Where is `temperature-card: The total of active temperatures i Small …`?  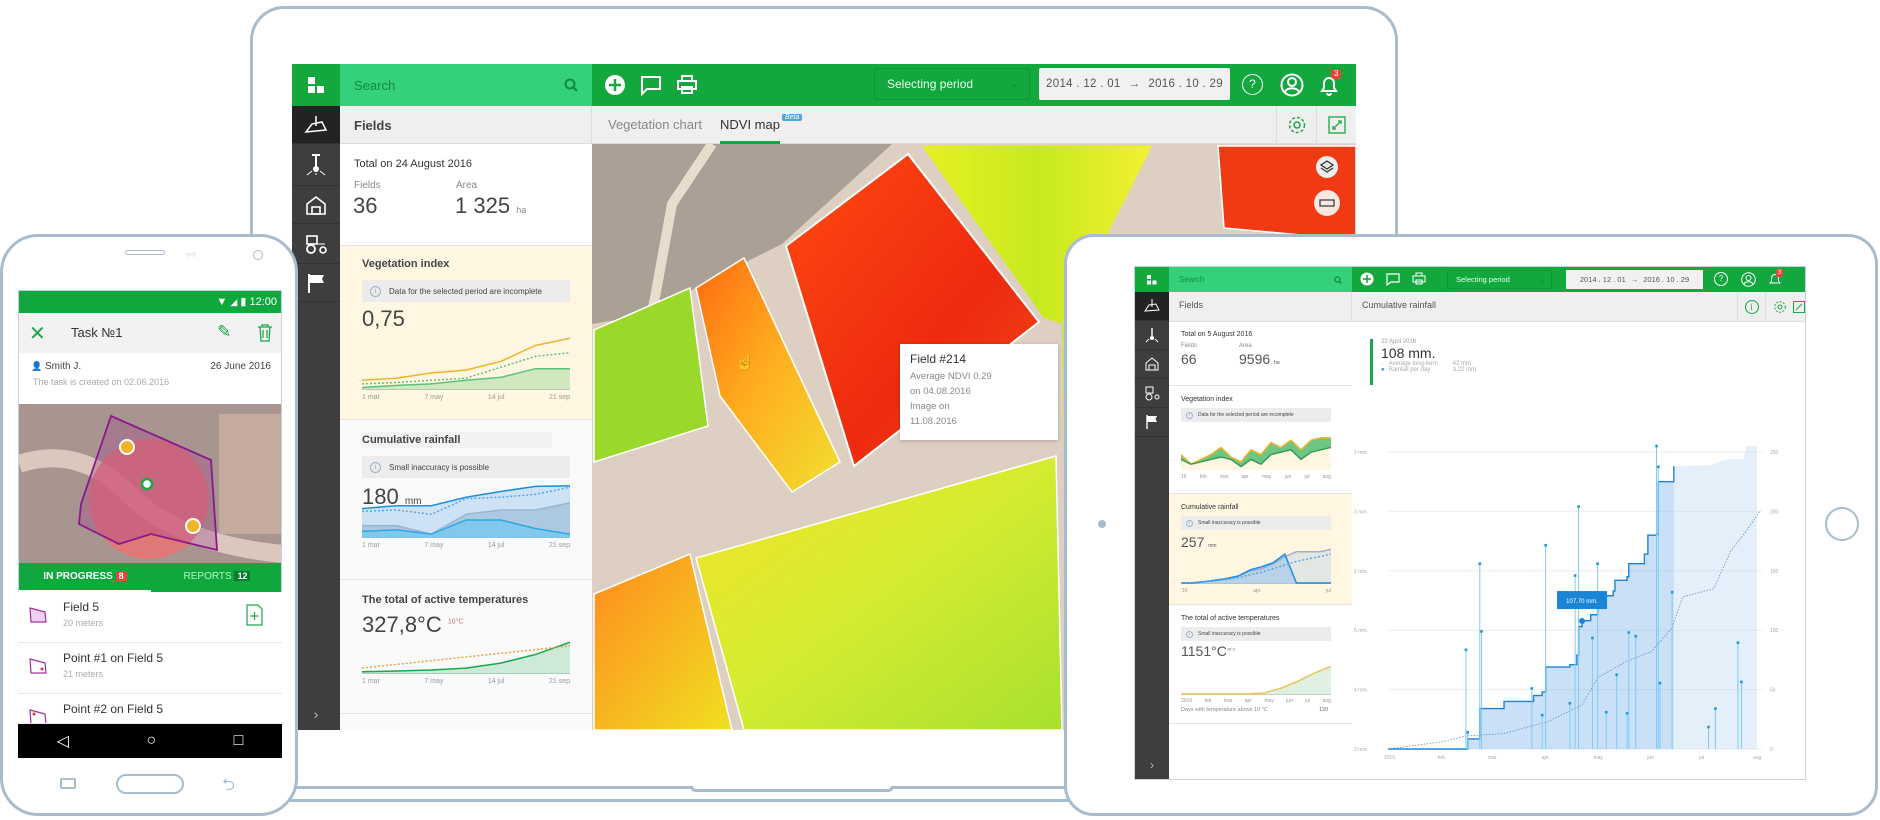
temperature-card: The total of active temperatures i Small … is located at coordinates (1260, 664).